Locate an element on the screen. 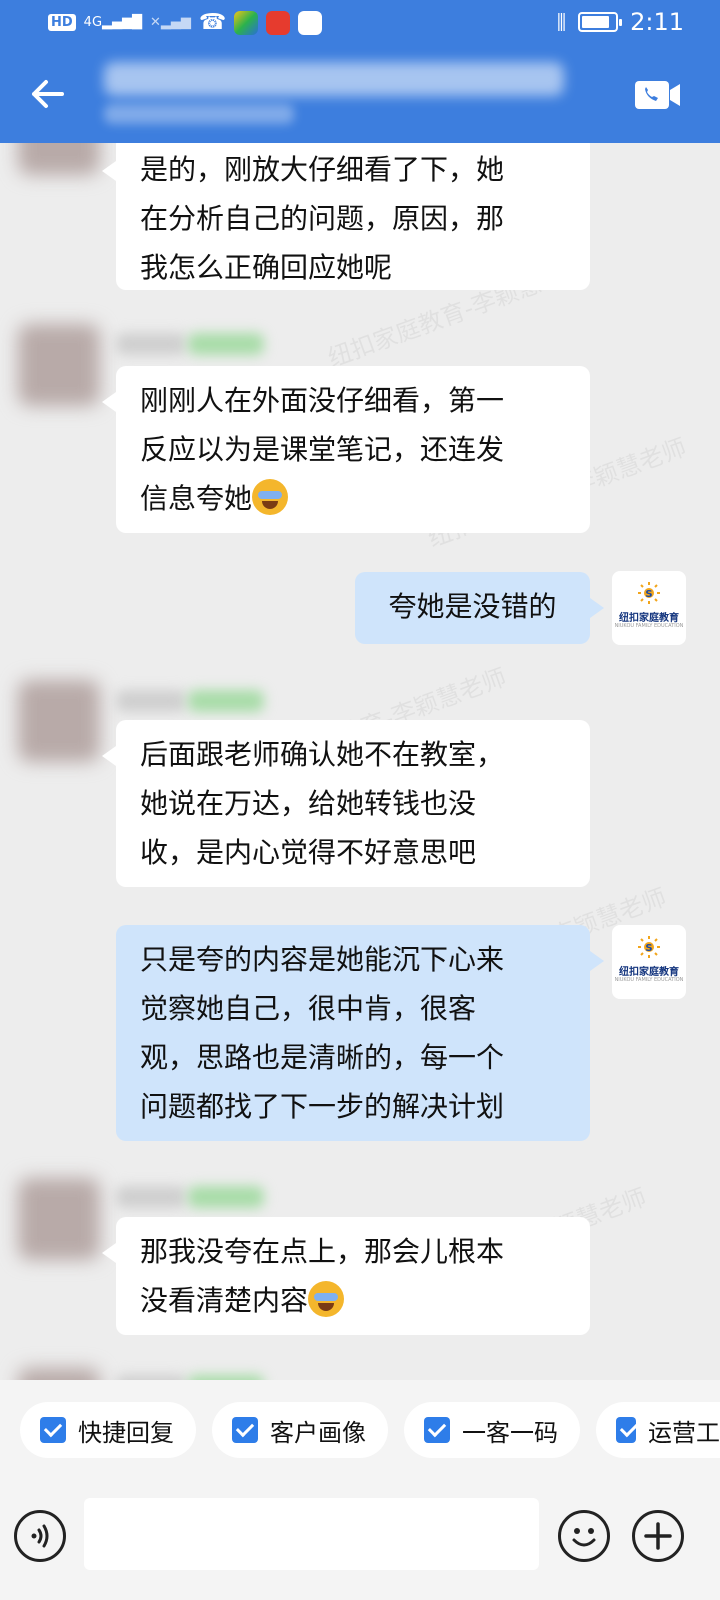 The image size is (720, 1600). quick-tools-bar: 快捷回复 客户画像 一客一码 运营工 is located at coordinates (360, 1430).